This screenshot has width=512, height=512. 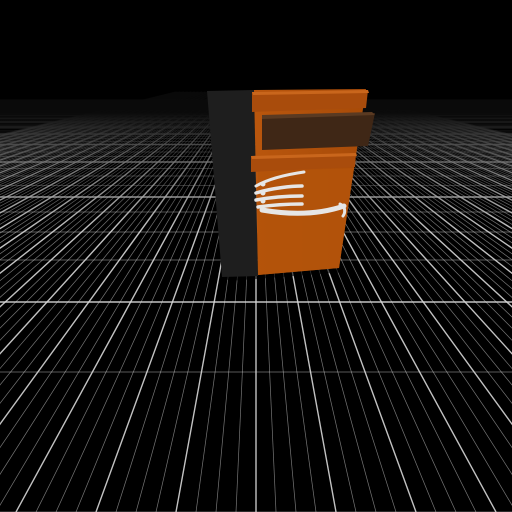 What do you see at coordinates (306, 221) in the screenshot?
I see `cabinet-front-lower` at bounding box center [306, 221].